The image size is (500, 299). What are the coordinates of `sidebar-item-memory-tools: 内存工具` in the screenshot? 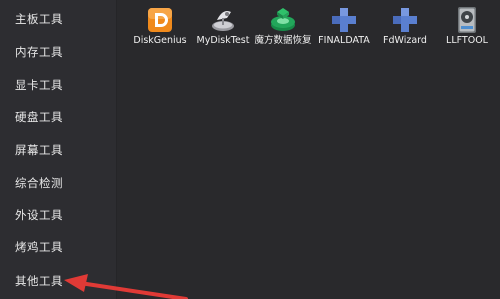 It's located at (39, 52).